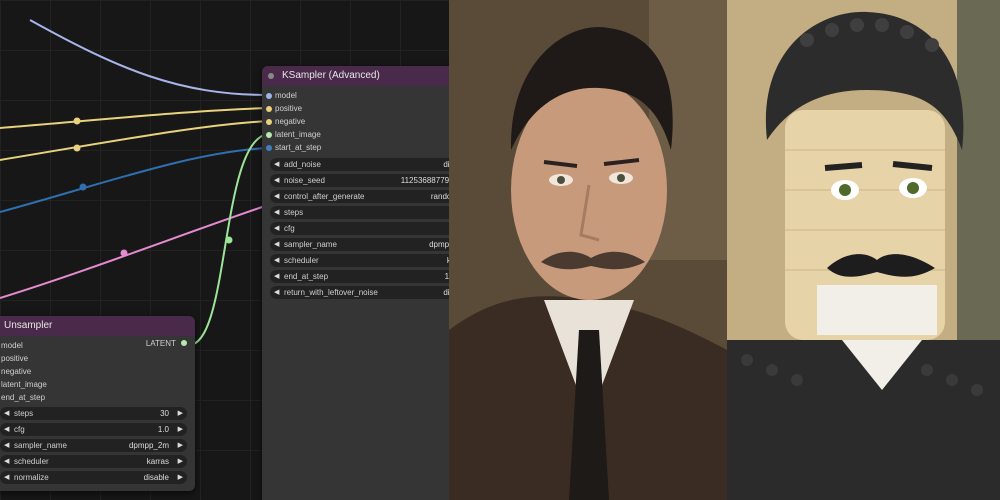 This screenshot has width=1000, height=500. Describe the element at coordinates (355, 147) in the screenshot. I see `input-slot-start-at-step: start_at_step` at that location.